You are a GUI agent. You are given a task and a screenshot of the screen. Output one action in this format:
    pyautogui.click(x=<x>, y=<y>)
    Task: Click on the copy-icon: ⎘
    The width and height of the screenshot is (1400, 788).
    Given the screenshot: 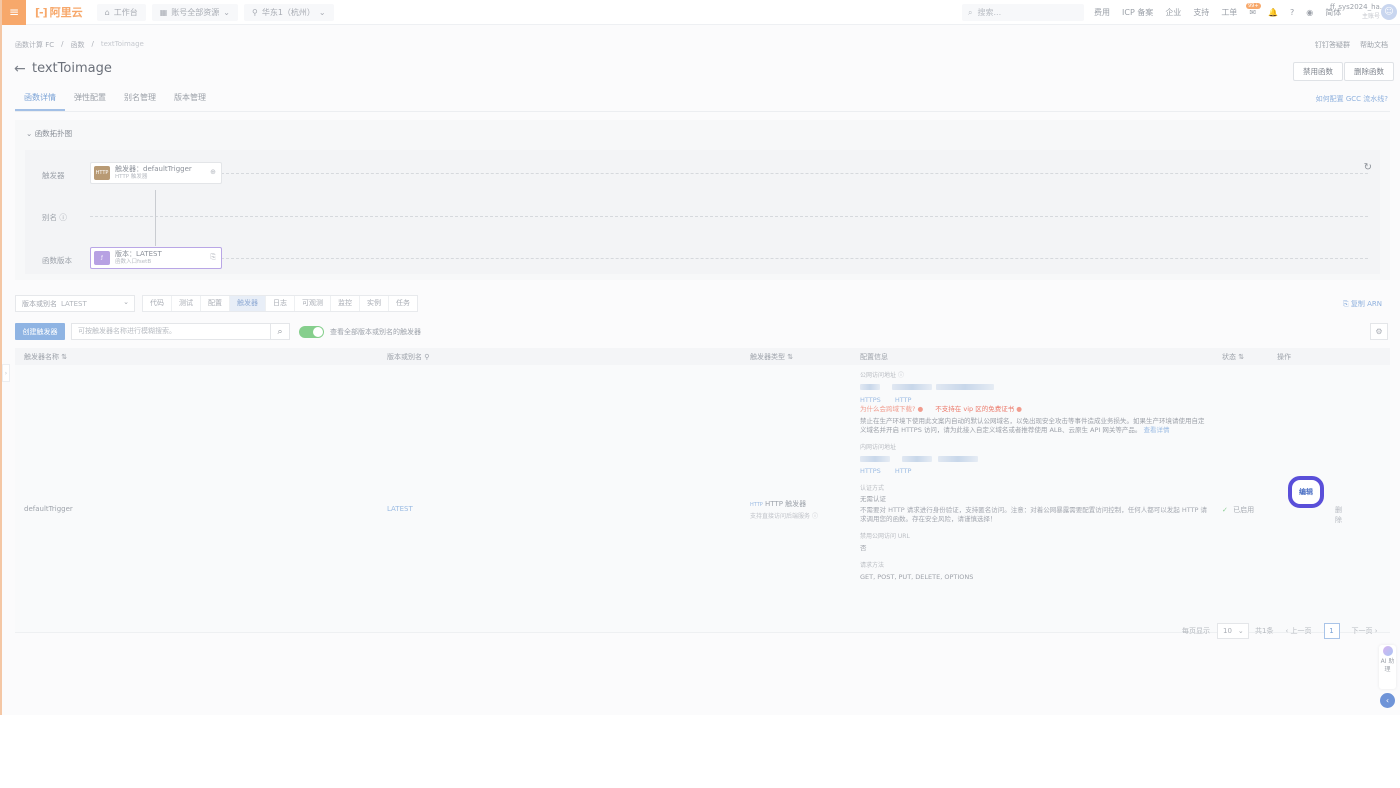 What is the action you would take?
    pyautogui.click(x=213, y=257)
    